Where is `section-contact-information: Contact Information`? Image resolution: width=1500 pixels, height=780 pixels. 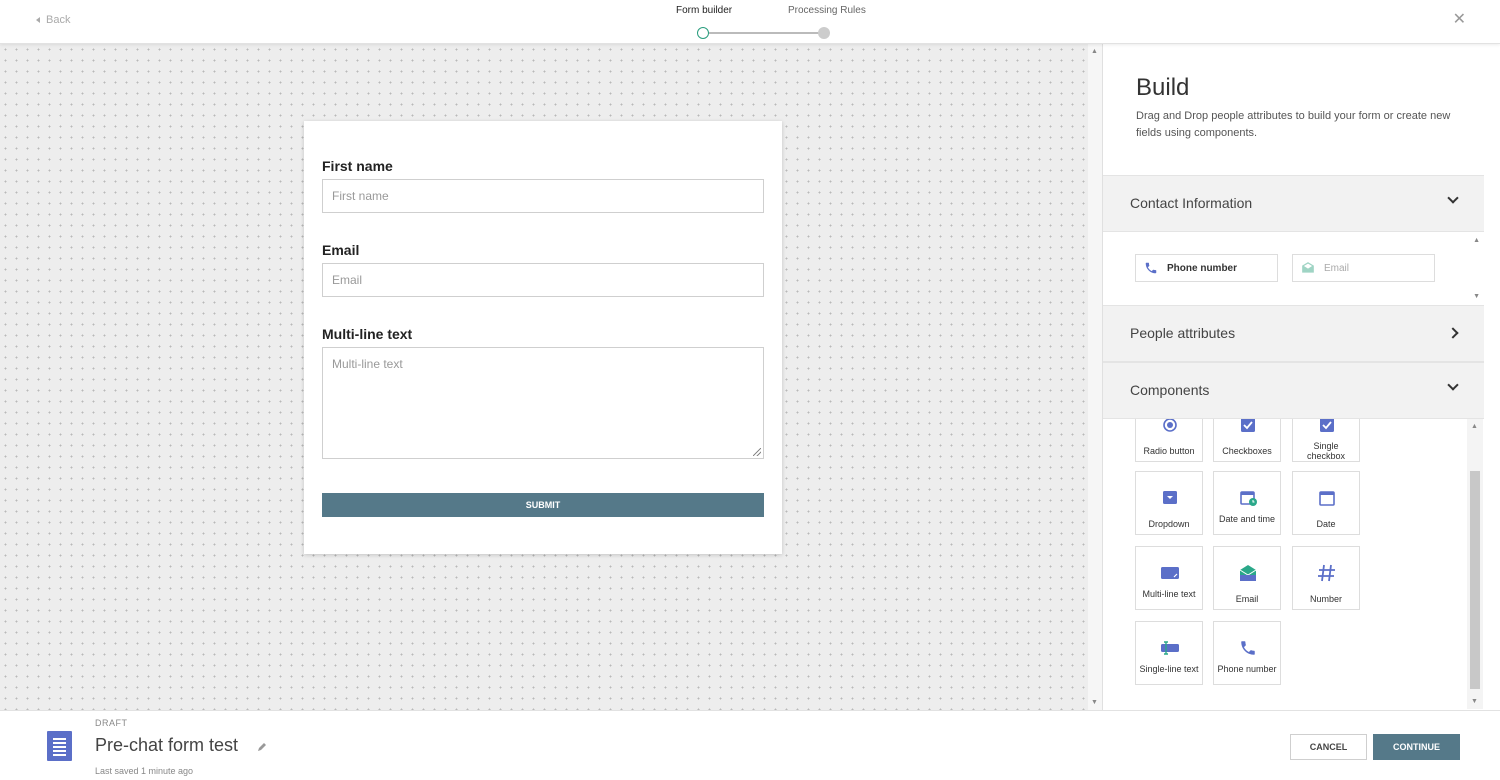 section-contact-information: Contact Information is located at coordinates (1293, 203).